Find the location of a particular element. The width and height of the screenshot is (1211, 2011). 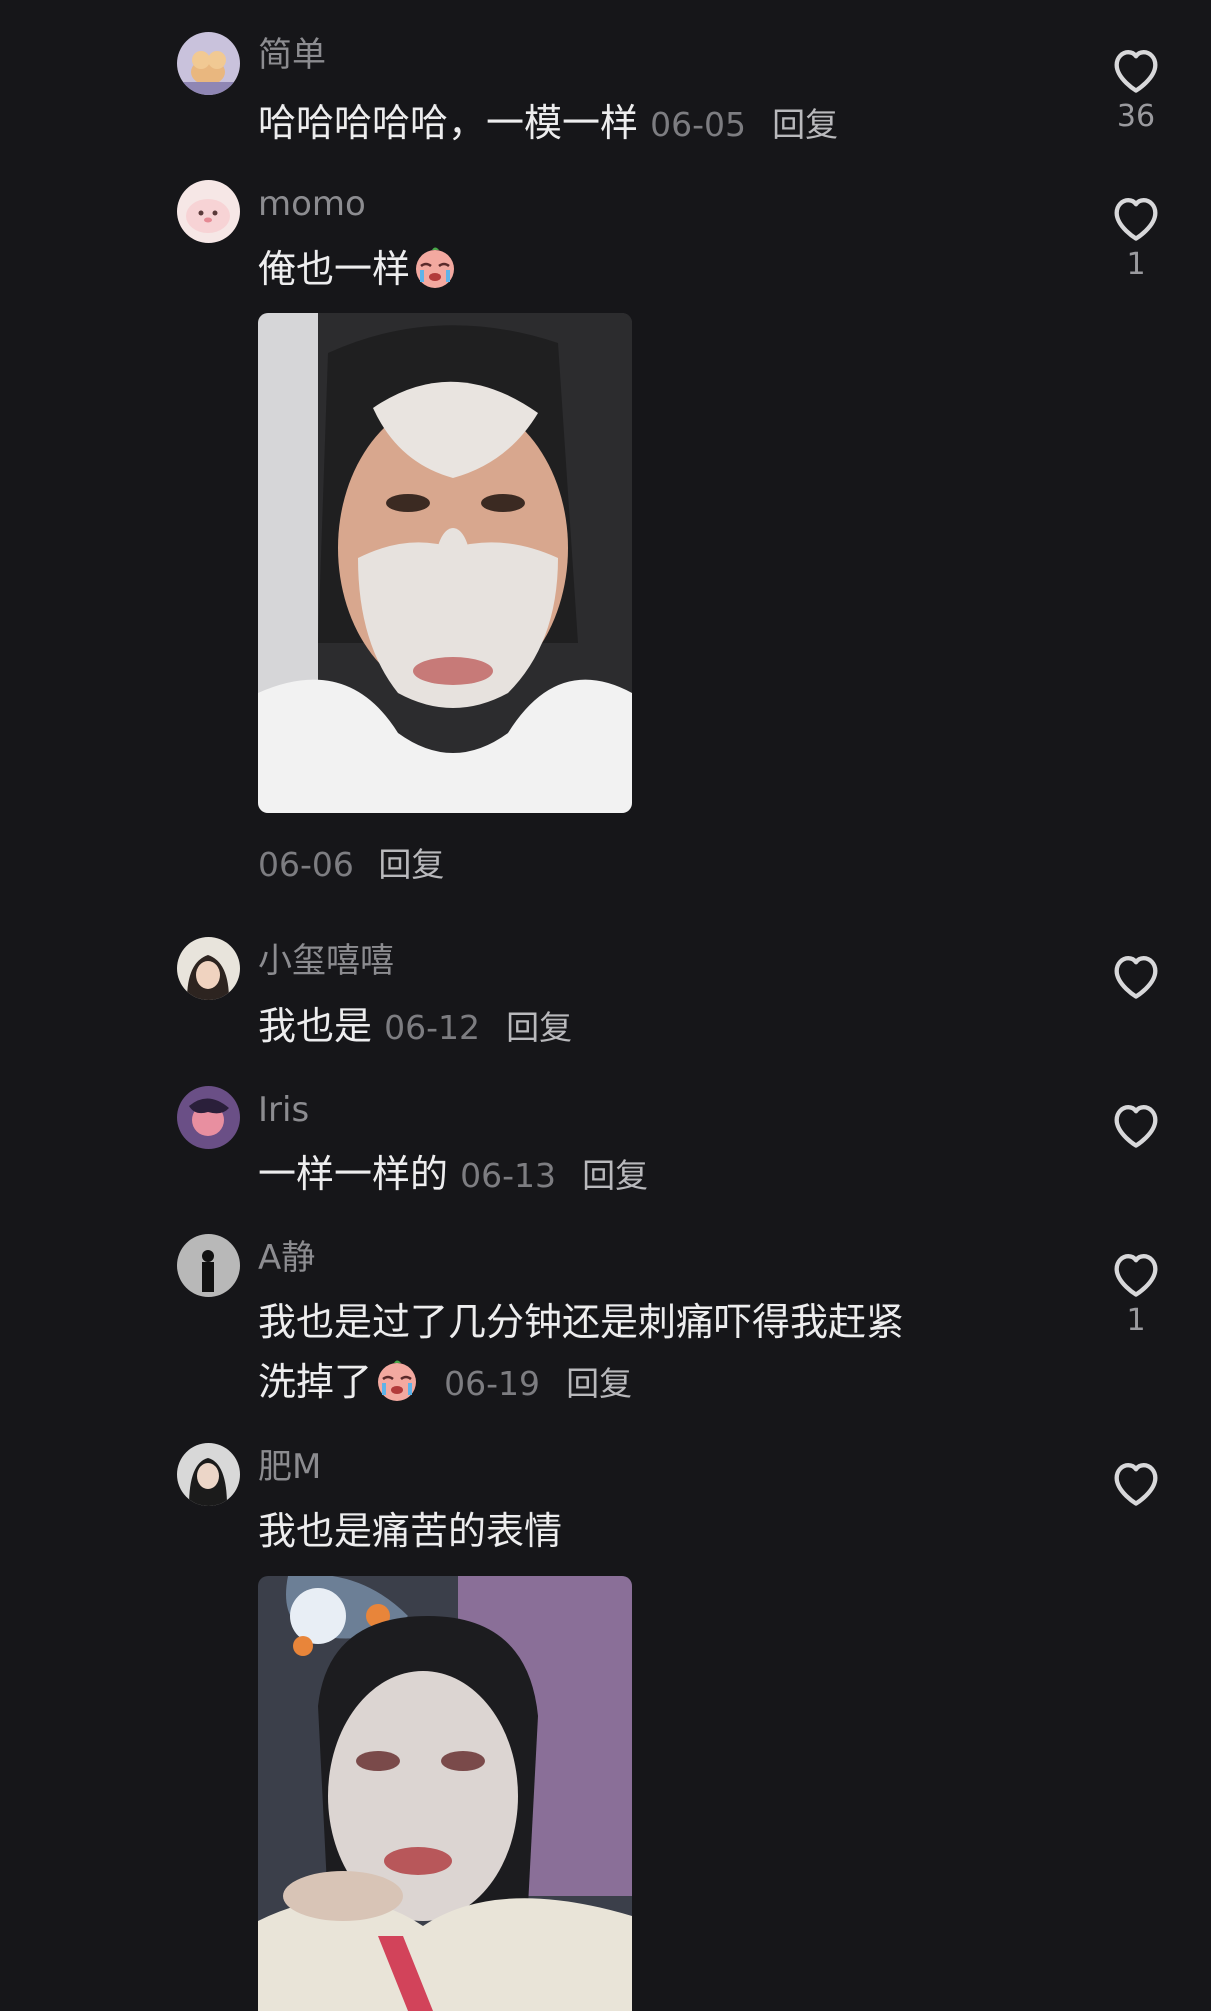

comment-text: 我也是过了几分钟还是刺痛吓得我赶紧 is located at coordinates (581, 1322).